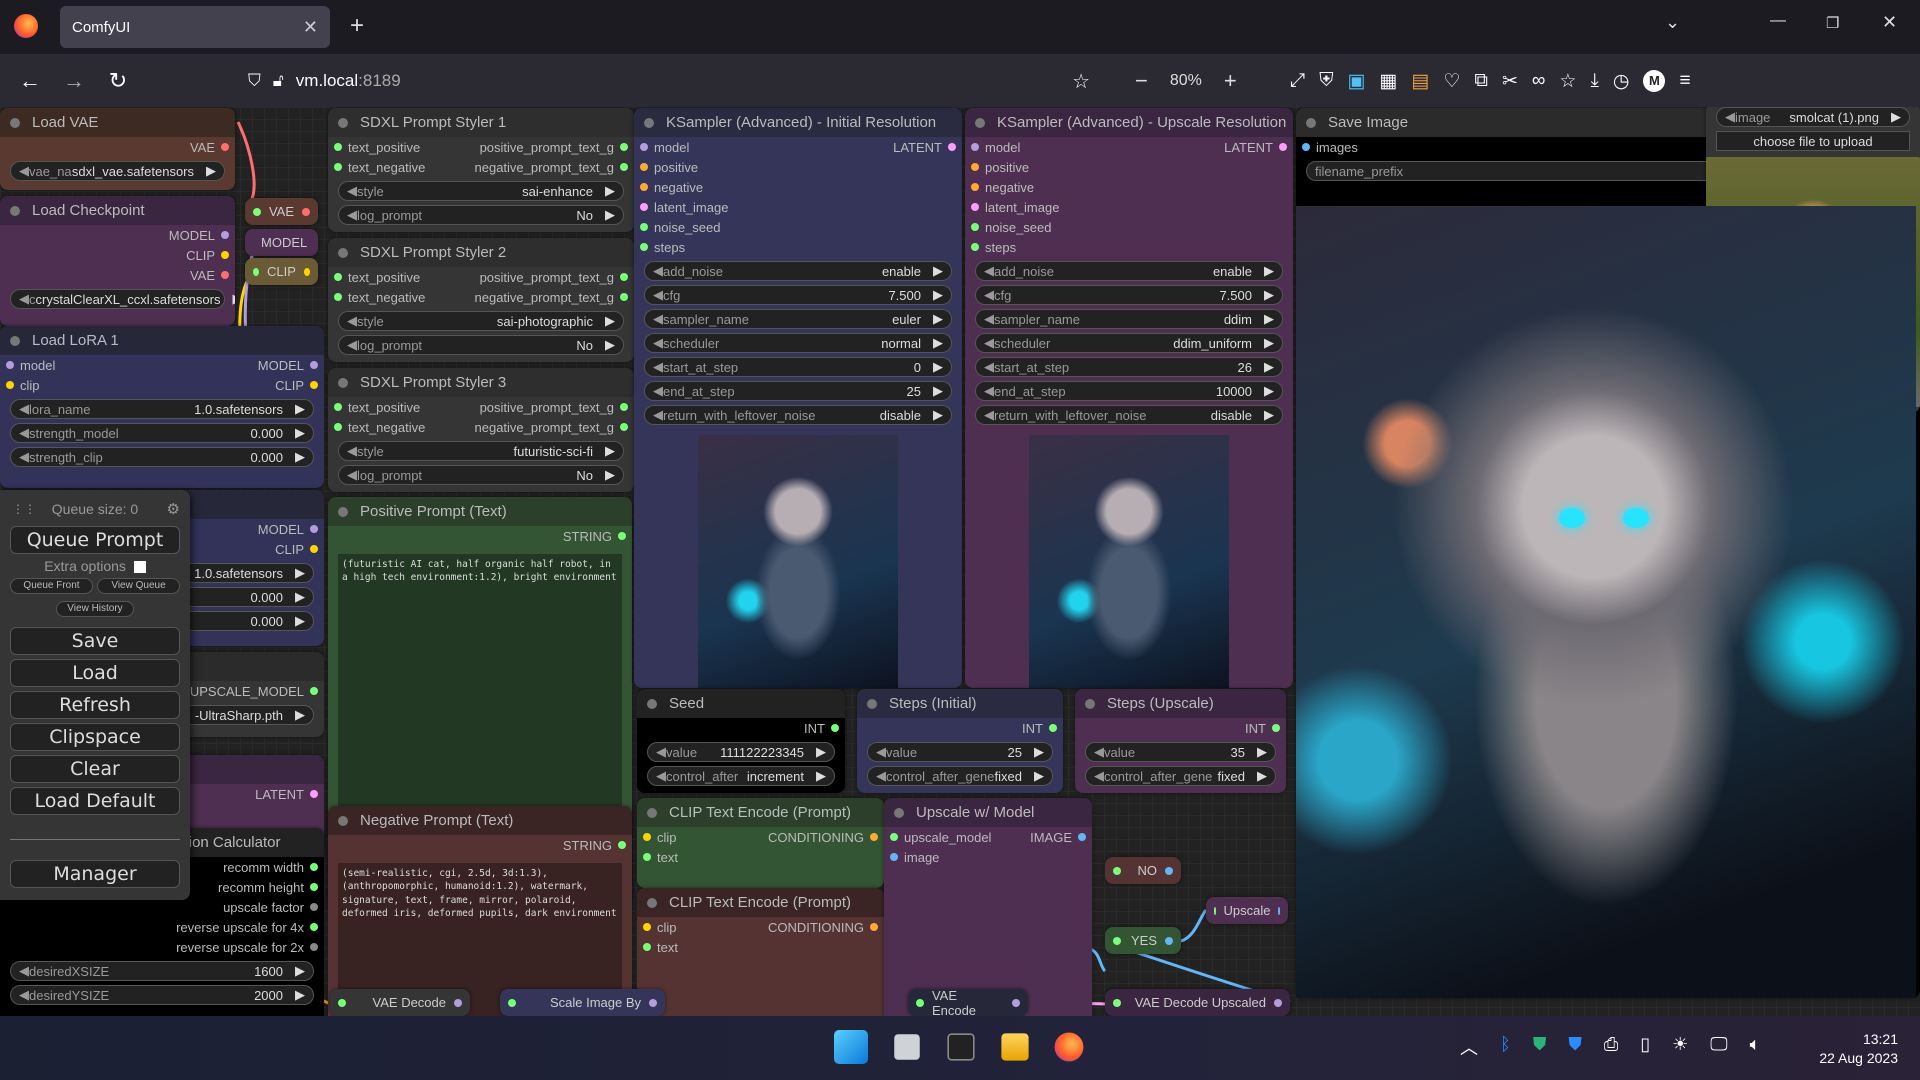  I want to click on node-upscale-model: Upscale w/ Model upscale_model IMAGE image, so click(988, 907).